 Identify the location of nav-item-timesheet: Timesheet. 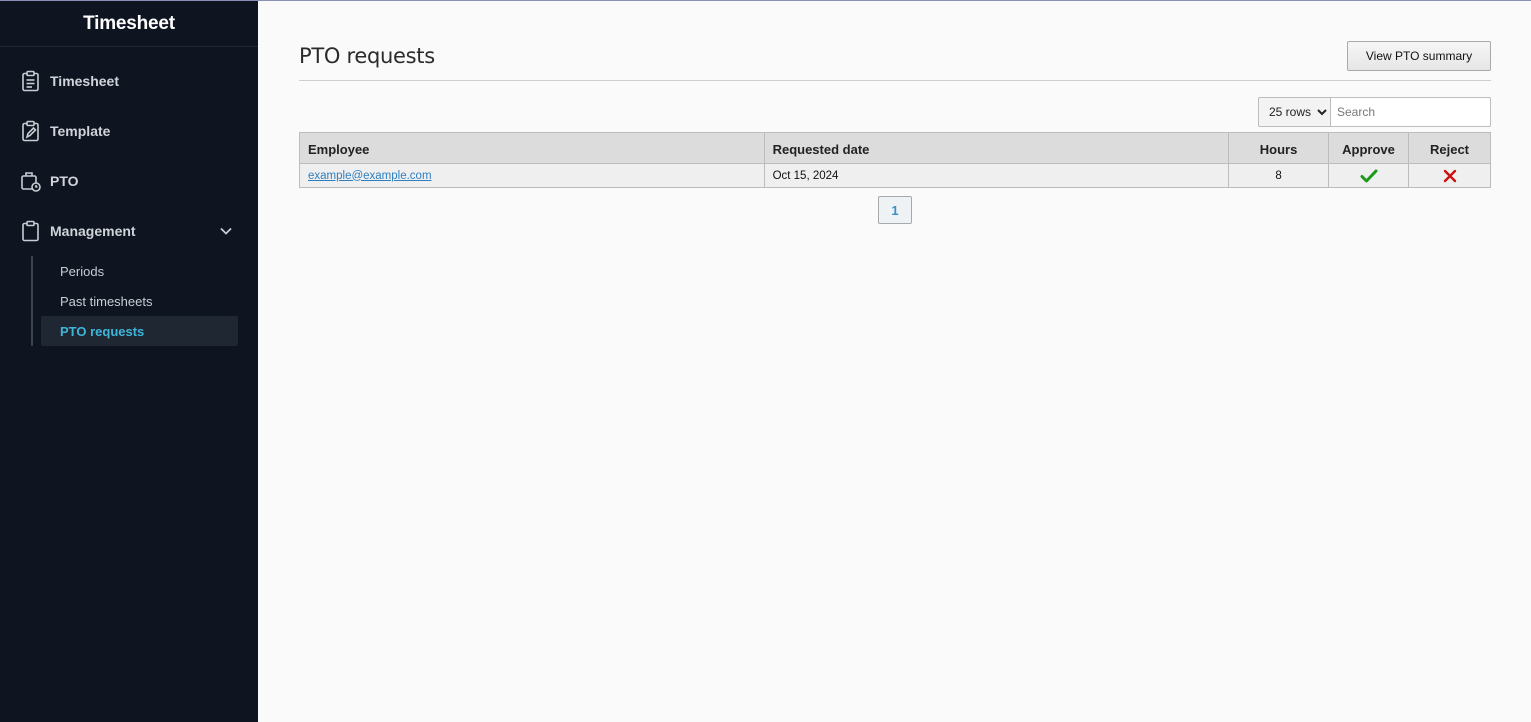
(69, 81).